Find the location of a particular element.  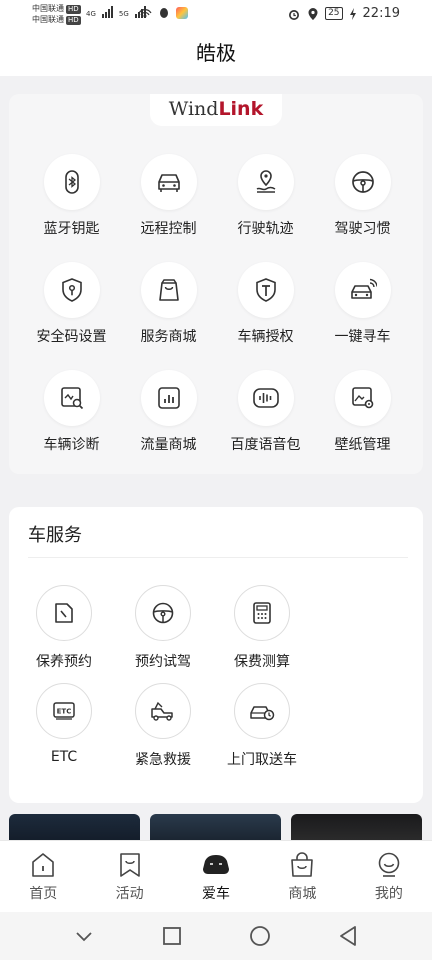

carrier-1: 中国联通 is located at coordinates (48, 8).